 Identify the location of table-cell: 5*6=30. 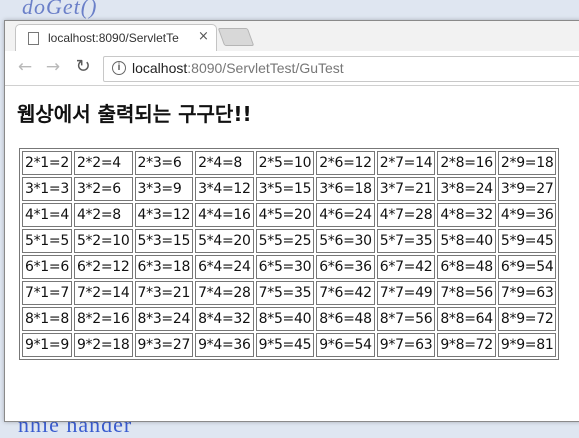
(345, 241).